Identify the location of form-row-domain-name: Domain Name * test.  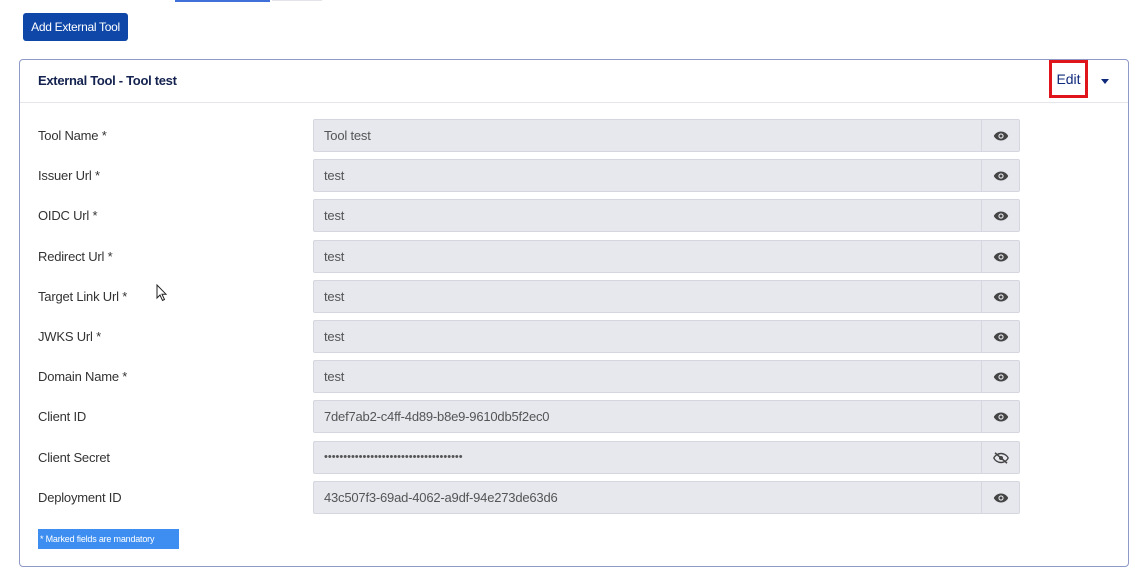
(575, 376).